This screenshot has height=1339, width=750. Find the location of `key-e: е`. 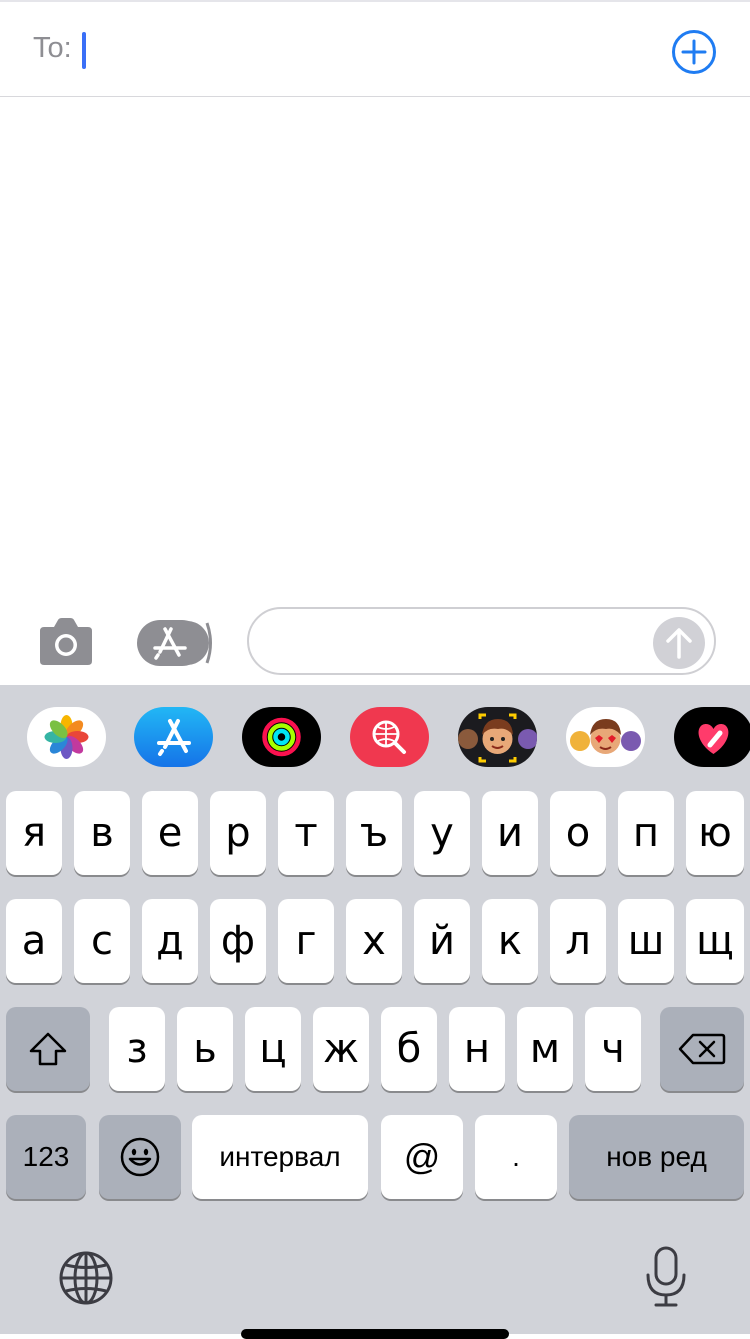

key-e: е is located at coordinates (170, 833).